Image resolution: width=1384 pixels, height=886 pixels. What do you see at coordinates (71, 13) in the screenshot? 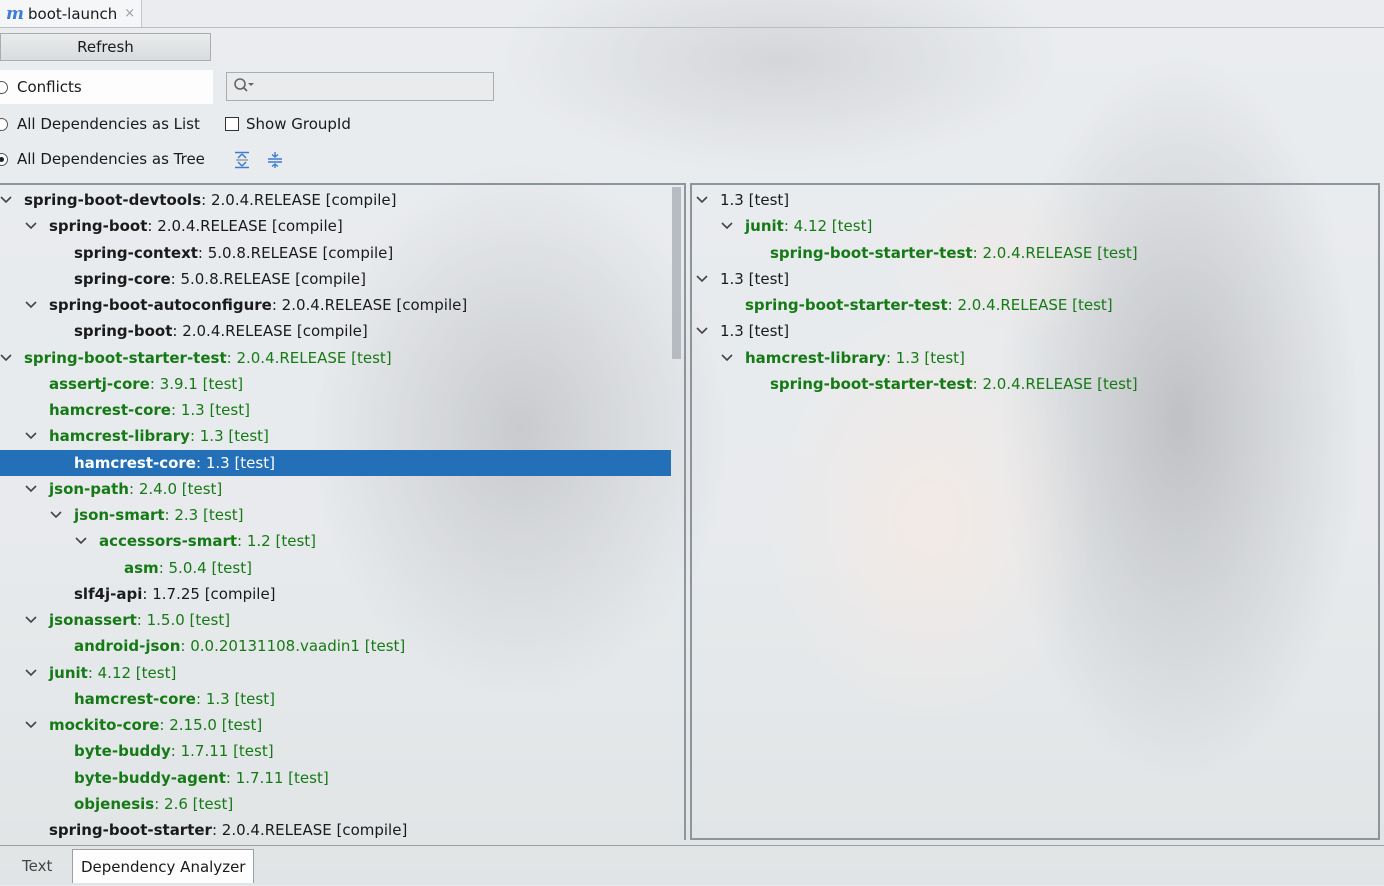
I see `editor-tab-boot-launch: m boot-launch ×` at bounding box center [71, 13].